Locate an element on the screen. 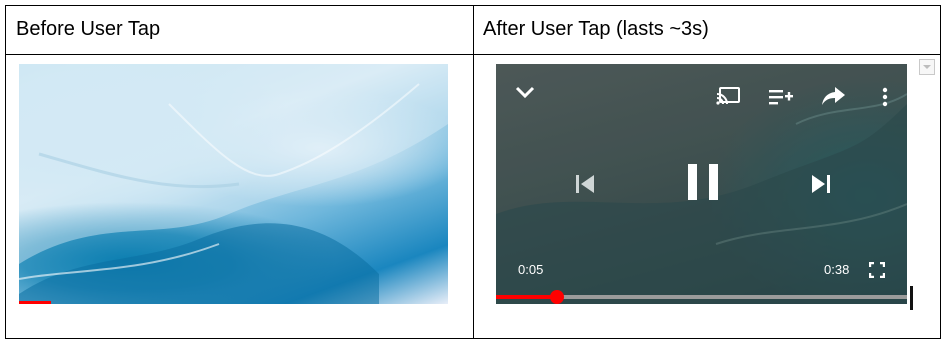 This screenshot has width=948, height=343. next-icon is located at coordinates (821, 186).